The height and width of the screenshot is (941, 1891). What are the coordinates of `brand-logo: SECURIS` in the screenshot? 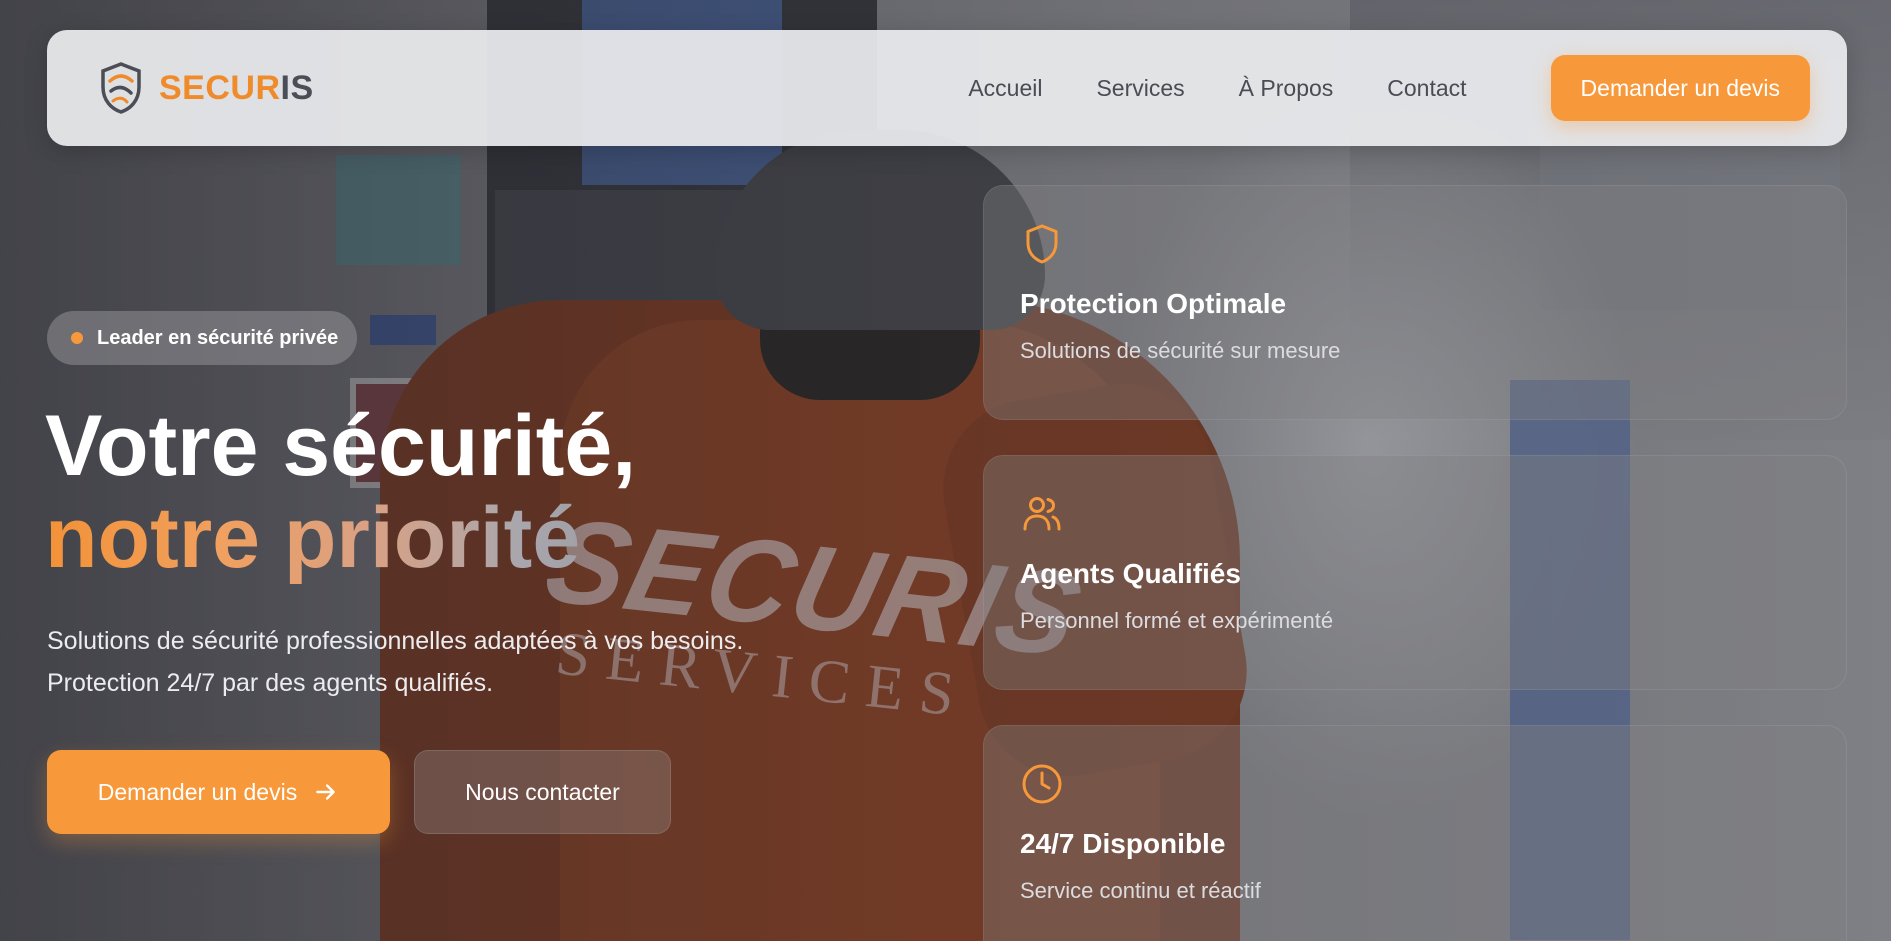 It's located at (206, 88).